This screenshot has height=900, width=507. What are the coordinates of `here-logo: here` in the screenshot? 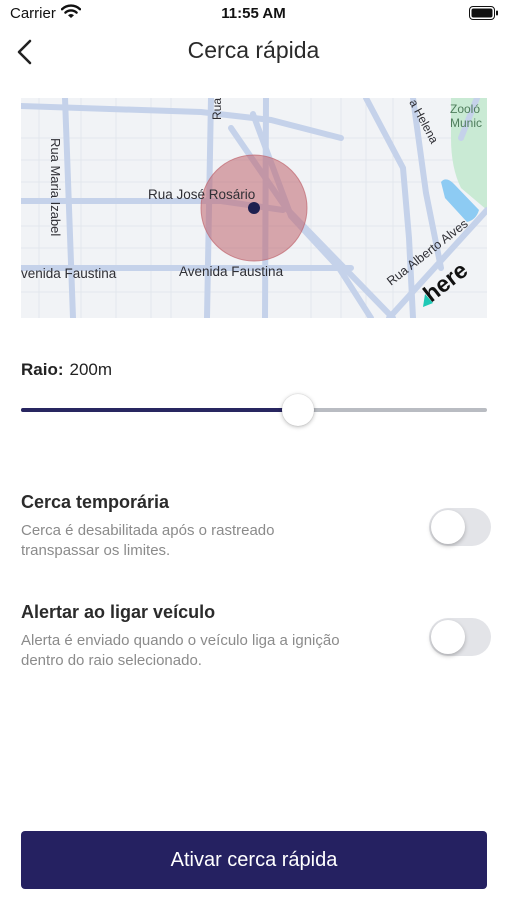 It's located at (445, 282).